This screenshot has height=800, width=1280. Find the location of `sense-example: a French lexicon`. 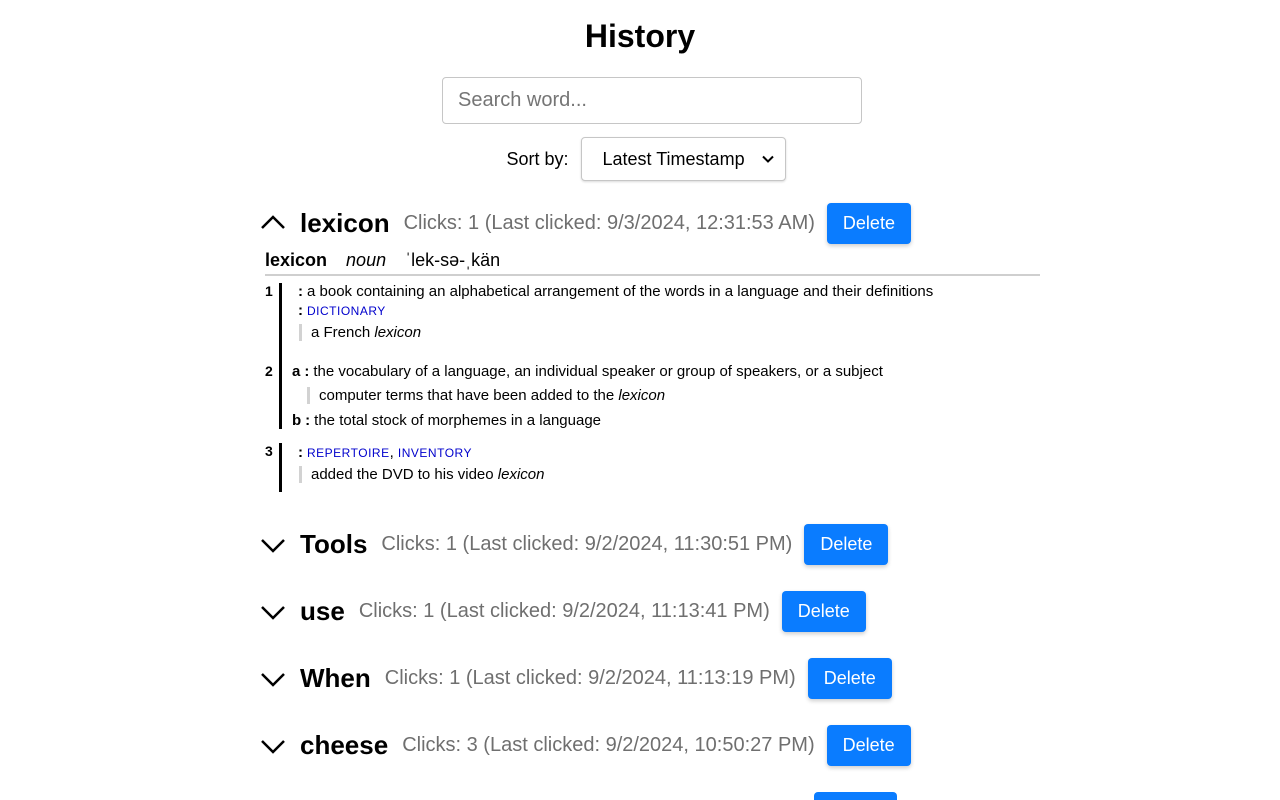

sense-example: a French lexicon is located at coordinates (360, 332).